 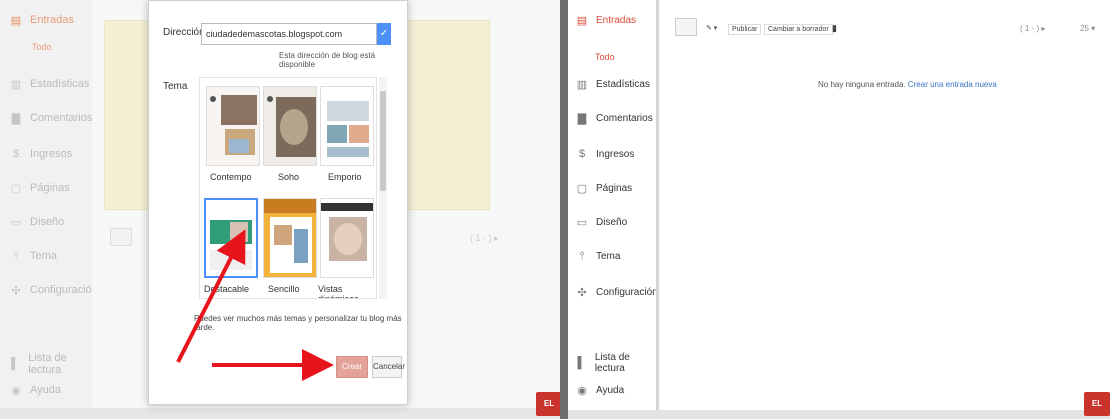 I want to click on right-nav-ayuda: ◉ Ayuda, so click(x=600, y=390).